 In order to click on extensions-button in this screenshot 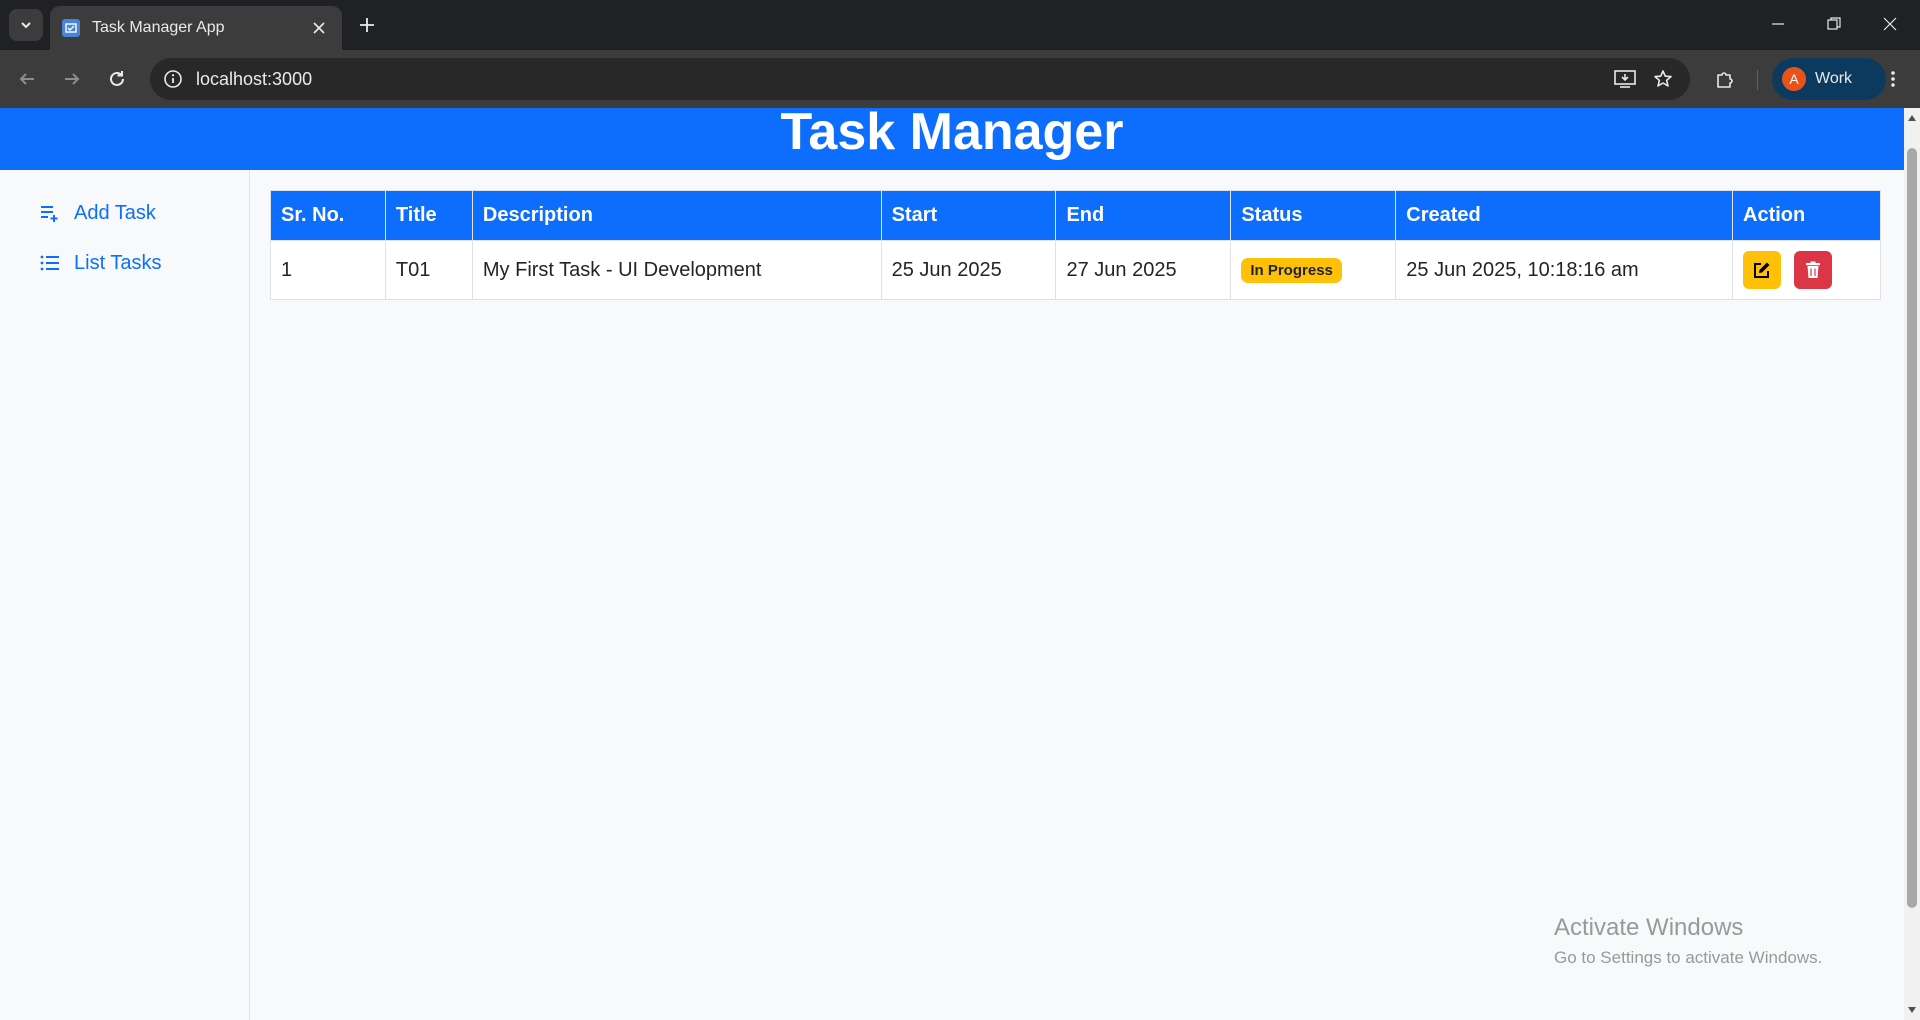, I will do `click(1725, 79)`.